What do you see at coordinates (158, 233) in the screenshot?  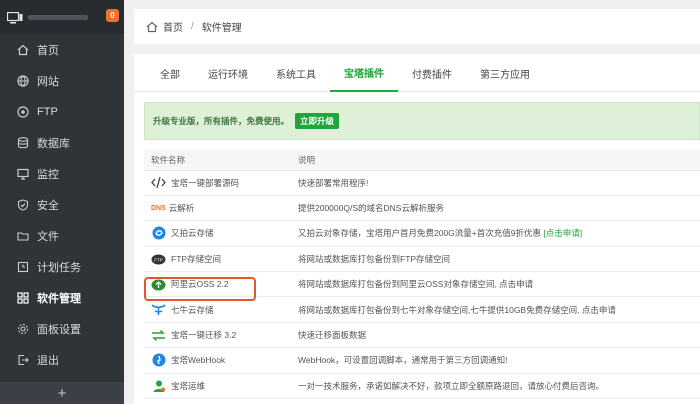 I see `upyun-icon` at bounding box center [158, 233].